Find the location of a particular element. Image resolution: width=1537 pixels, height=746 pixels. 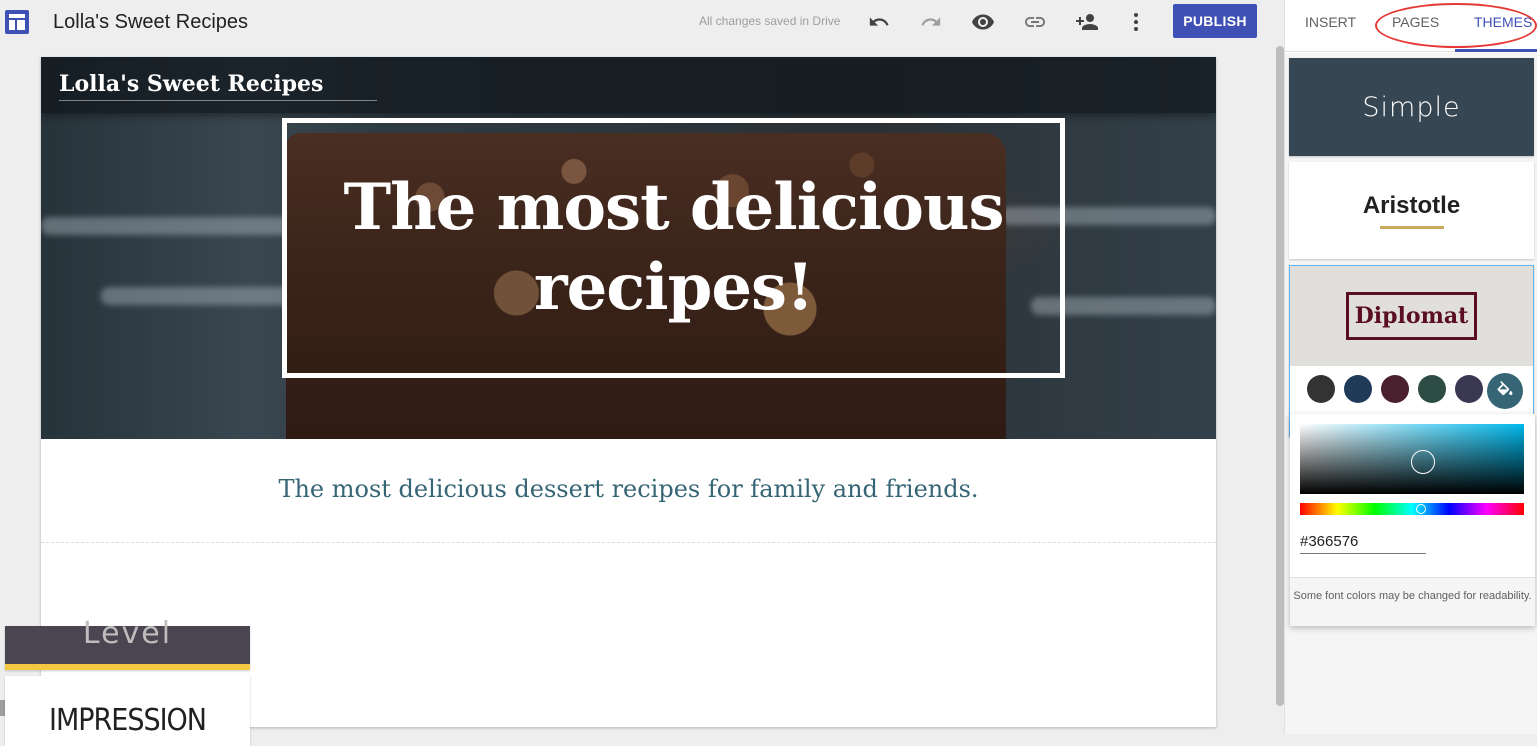

saturation-value-handle is located at coordinates (1423, 462).